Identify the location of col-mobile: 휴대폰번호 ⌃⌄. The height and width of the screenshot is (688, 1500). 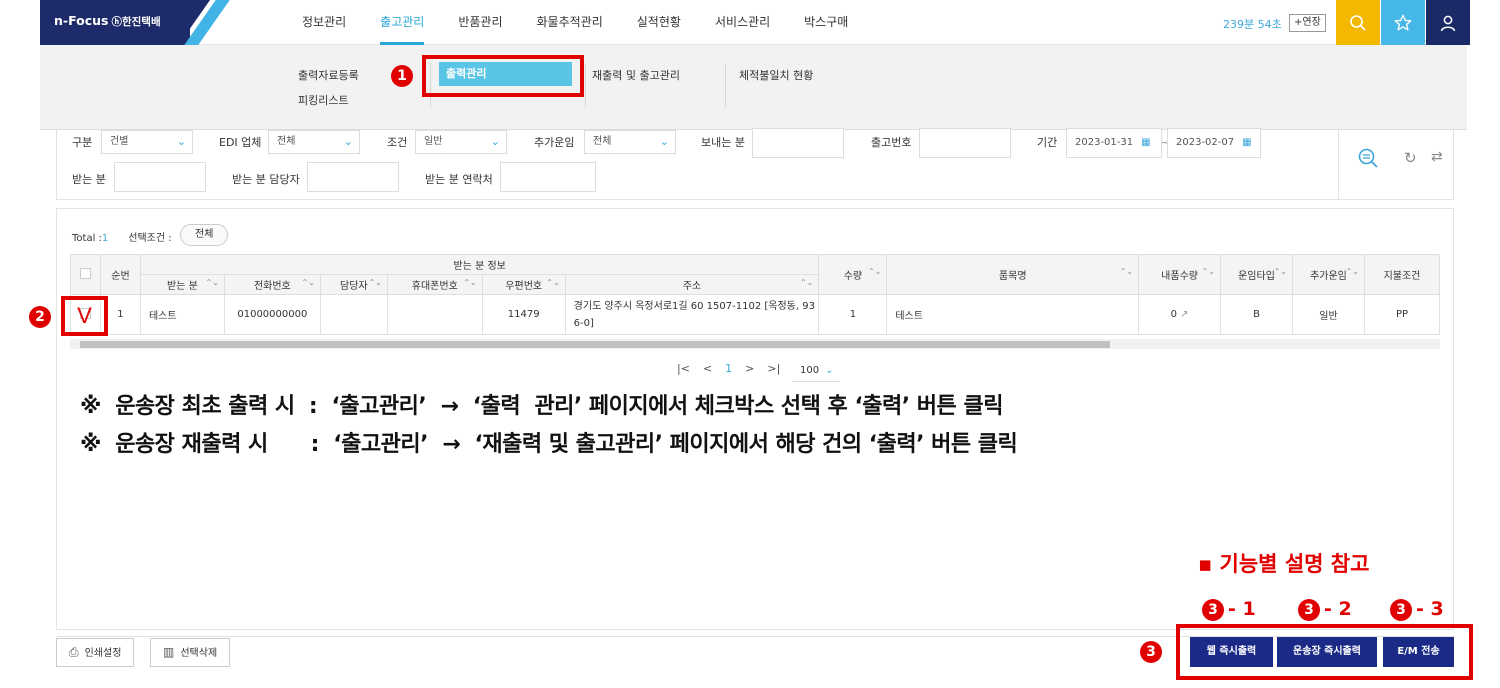
(434, 284).